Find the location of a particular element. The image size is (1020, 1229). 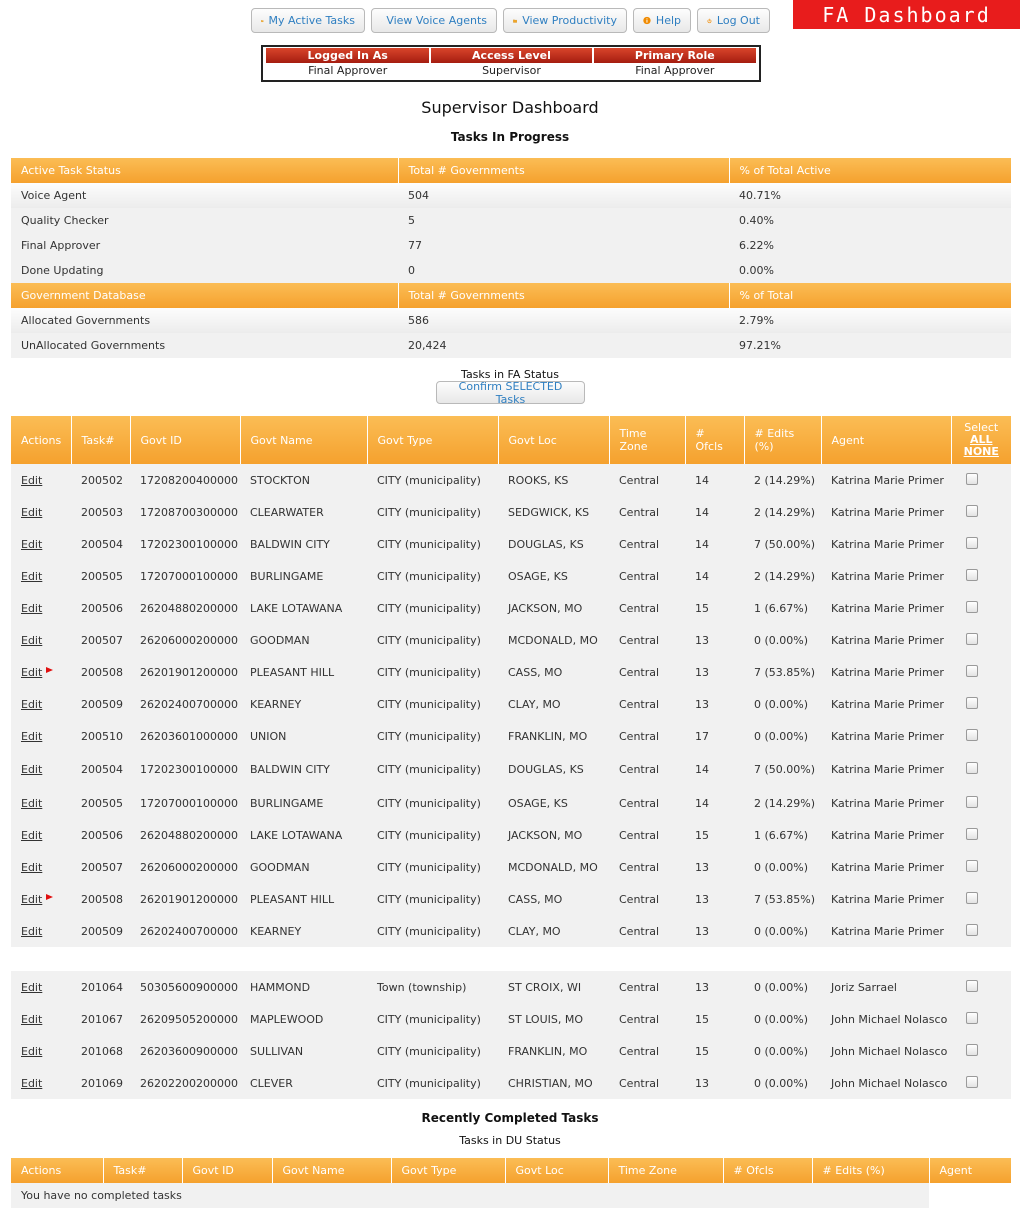

view-productivity-button: View Productivity is located at coordinates (565, 20).